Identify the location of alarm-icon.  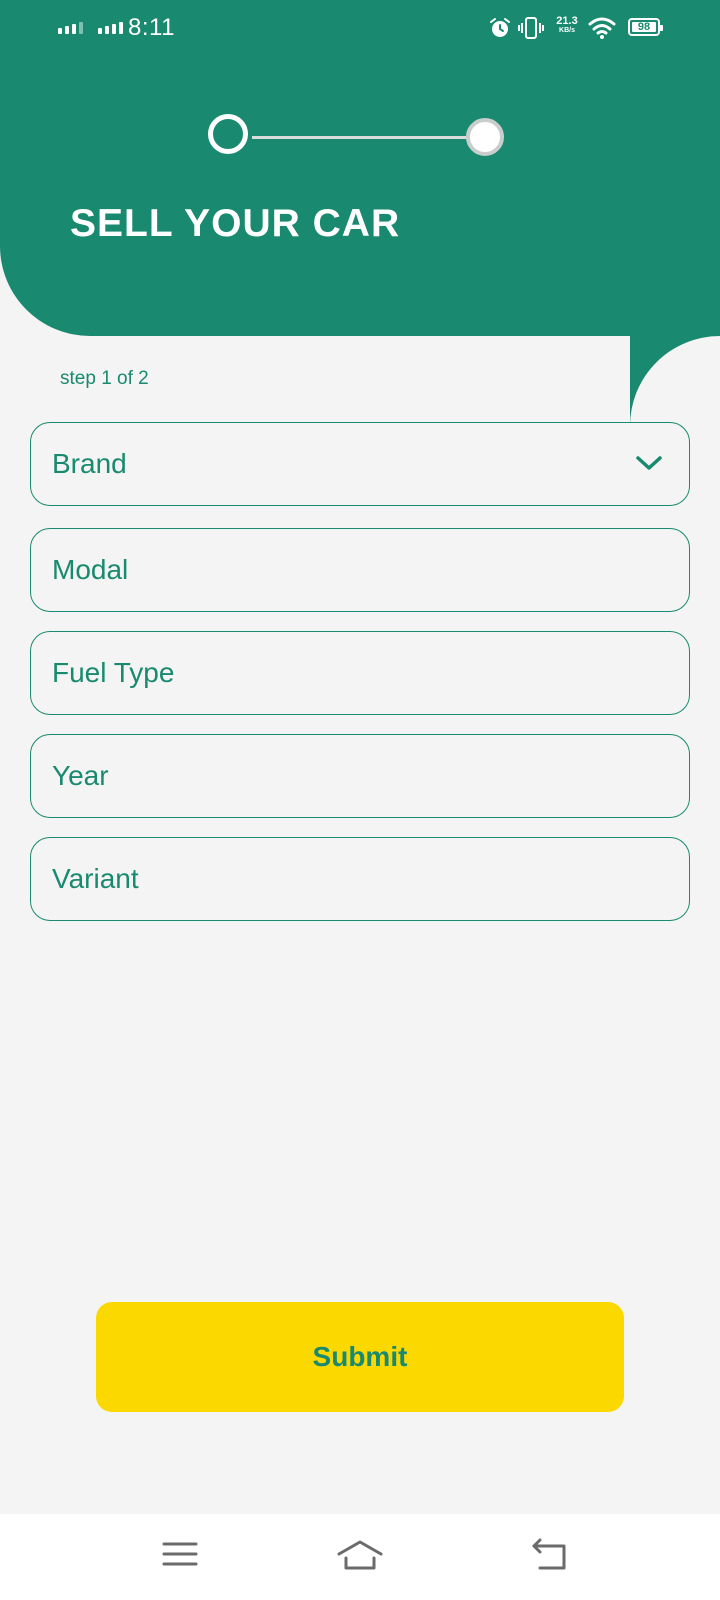
(500, 27).